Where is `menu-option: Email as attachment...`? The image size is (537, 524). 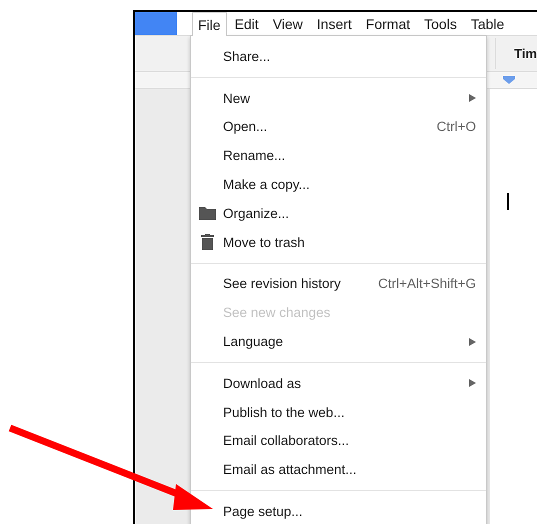
menu-option: Email as attachment... is located at coordinates (338, 469).